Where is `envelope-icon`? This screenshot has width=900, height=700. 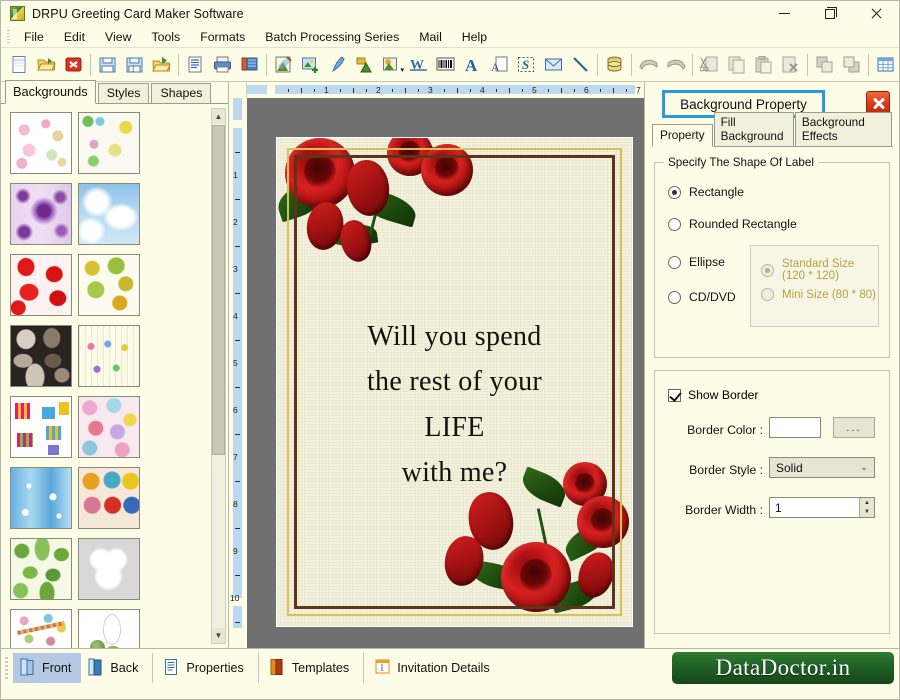
envelope-icon is located at coordinates (553, 64).